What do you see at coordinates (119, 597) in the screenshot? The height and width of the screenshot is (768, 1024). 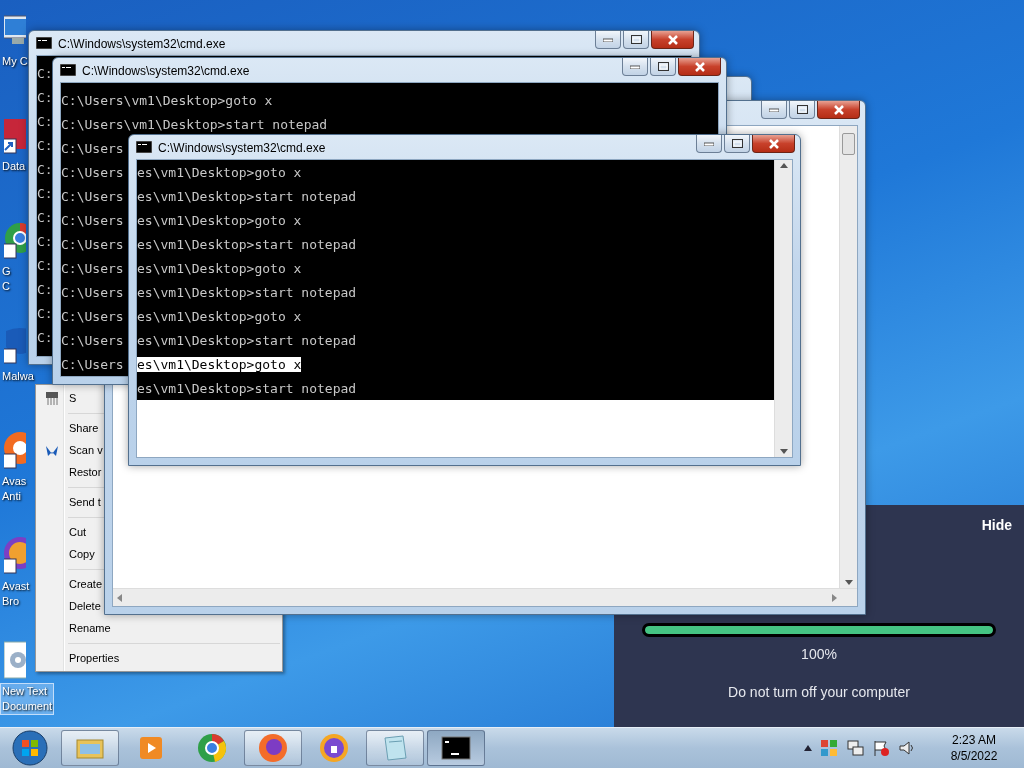 I see `left-arrow-icon` at bounding box center [119, 597].